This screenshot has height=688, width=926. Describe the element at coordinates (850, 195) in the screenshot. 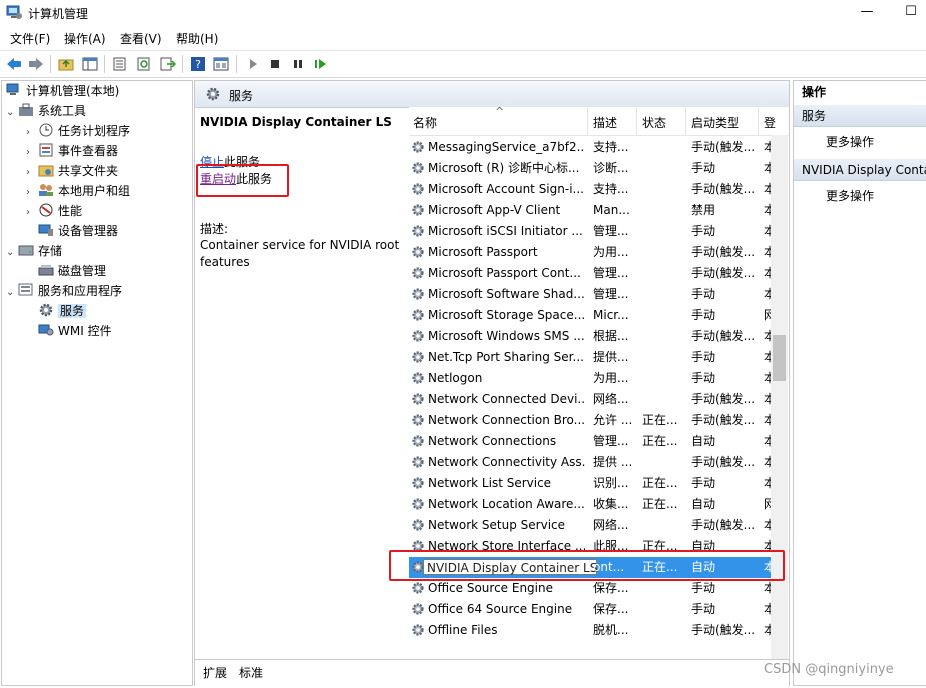

I see `more-actions-selected-service: 更多操作` at that location.